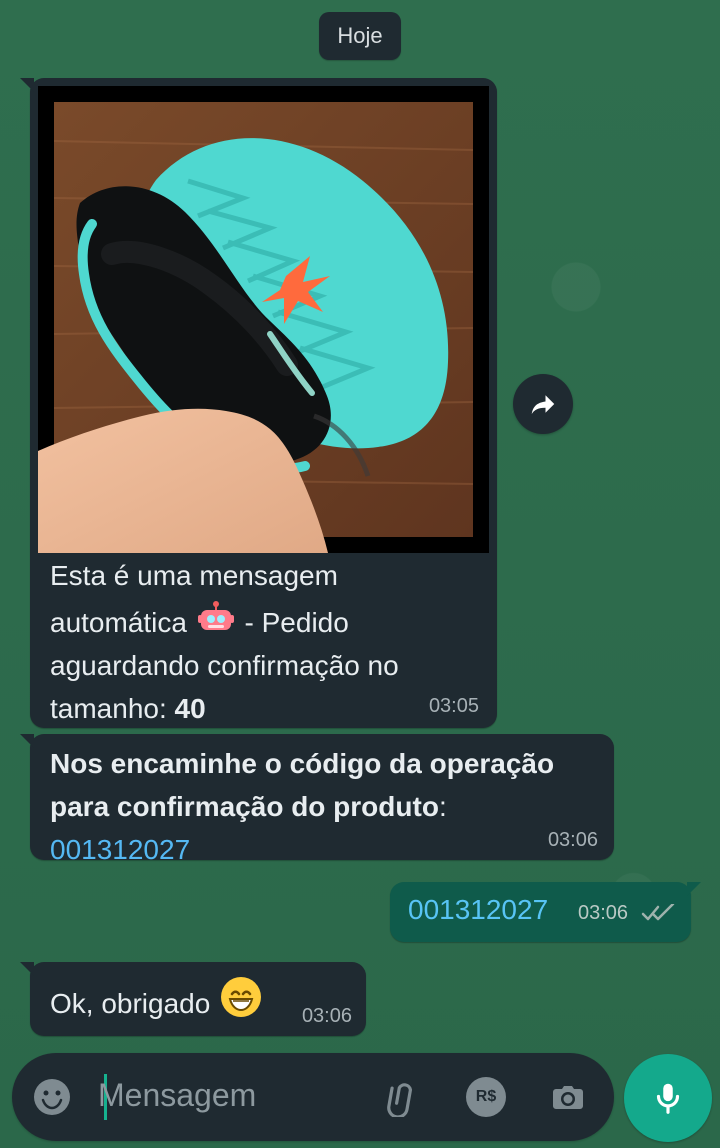 This screenshot has height=1148, width=720. What do you see at coordinates (216, 618) in the screenshot?
I see `robot-emoji-icon` at bounding box center [216, 618].